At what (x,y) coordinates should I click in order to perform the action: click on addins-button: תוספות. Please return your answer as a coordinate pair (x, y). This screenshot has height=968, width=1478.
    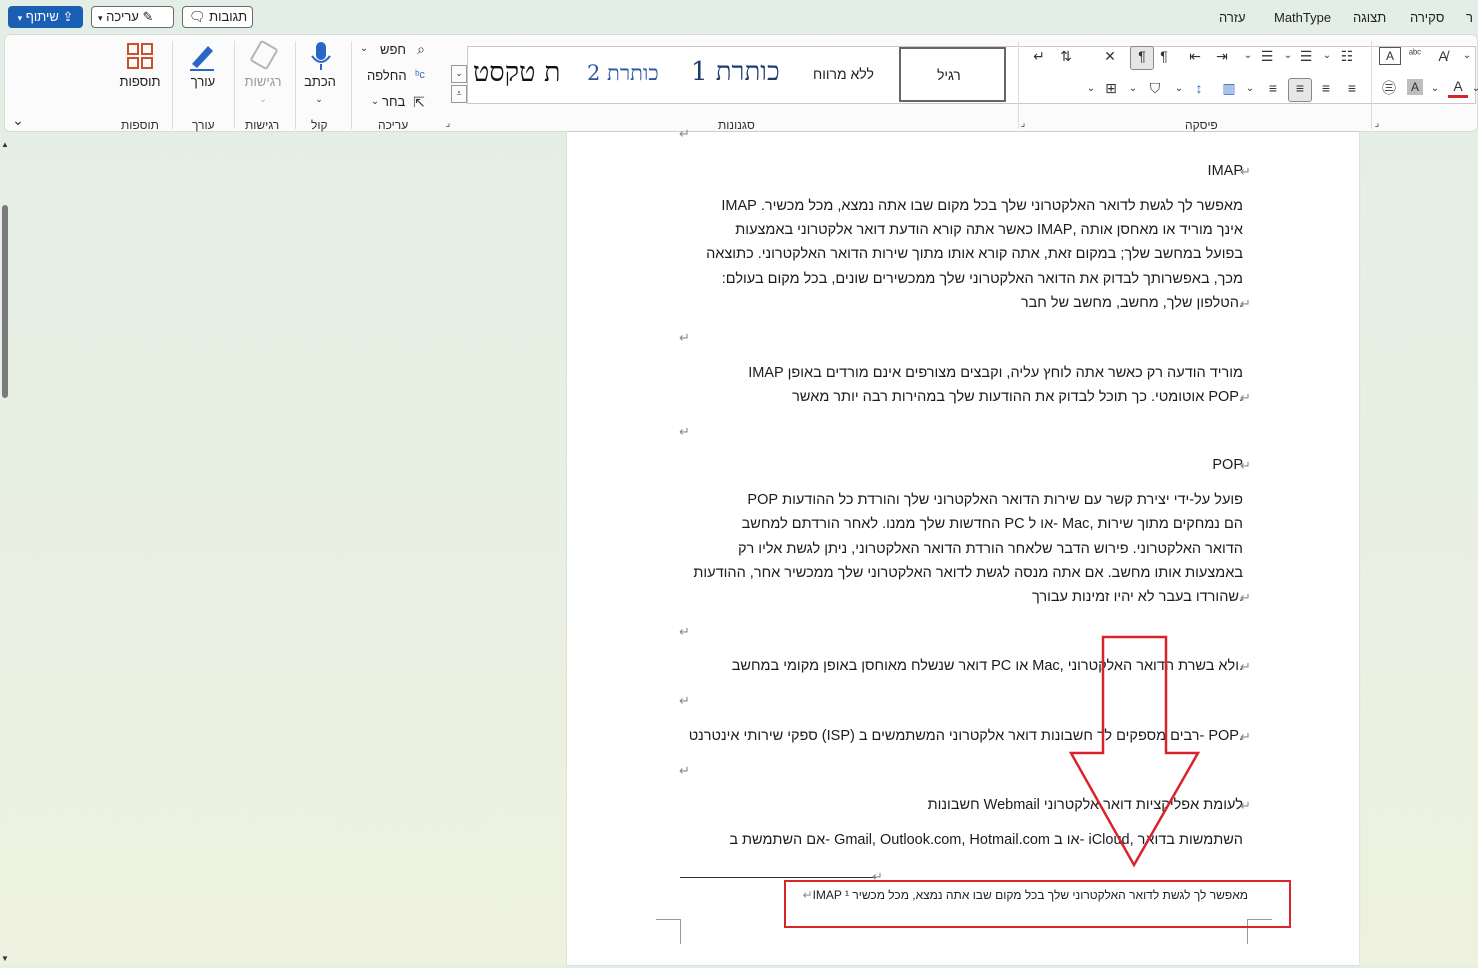
    Looking at the image, I should click on (140, 81).